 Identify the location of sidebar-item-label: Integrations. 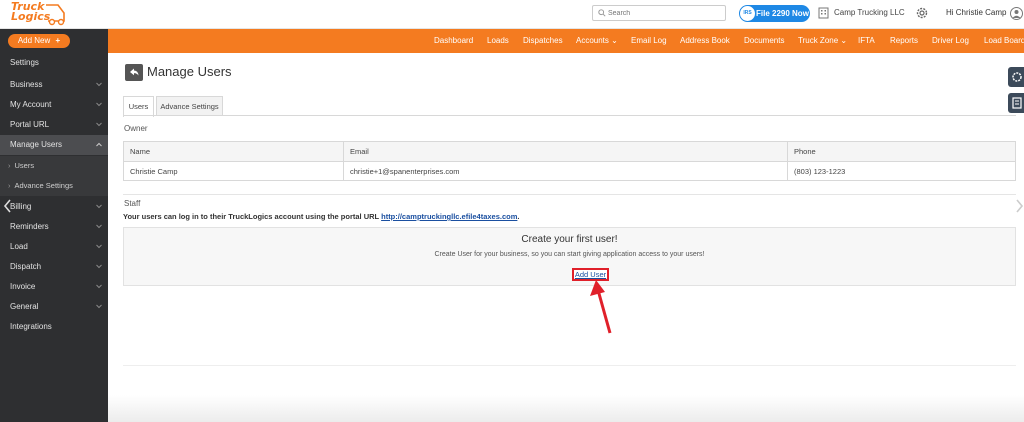
(31, 326).